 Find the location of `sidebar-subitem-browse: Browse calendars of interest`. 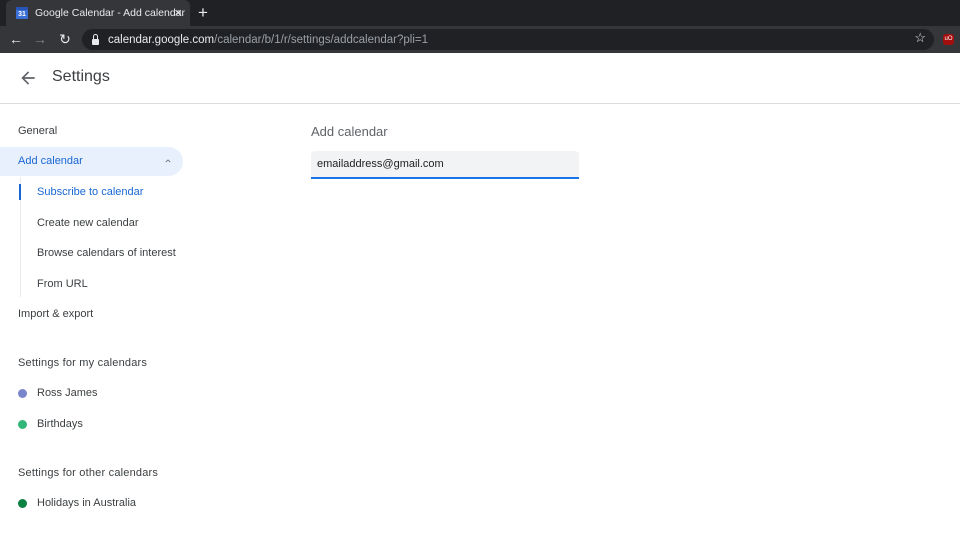

sidebar-subitem-browse: Browse calendars of interest is located at coordinates (106, 253).